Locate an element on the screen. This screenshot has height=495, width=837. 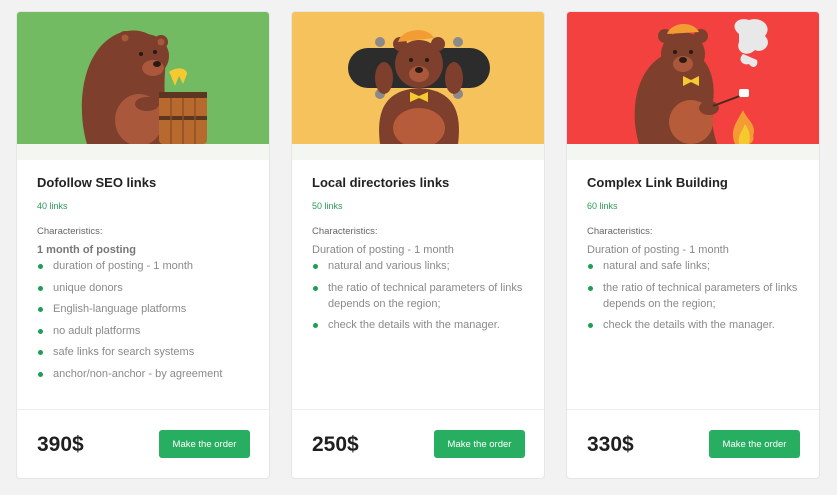
card-title: Dofollow SEO links is located at coordinates (97, 182).